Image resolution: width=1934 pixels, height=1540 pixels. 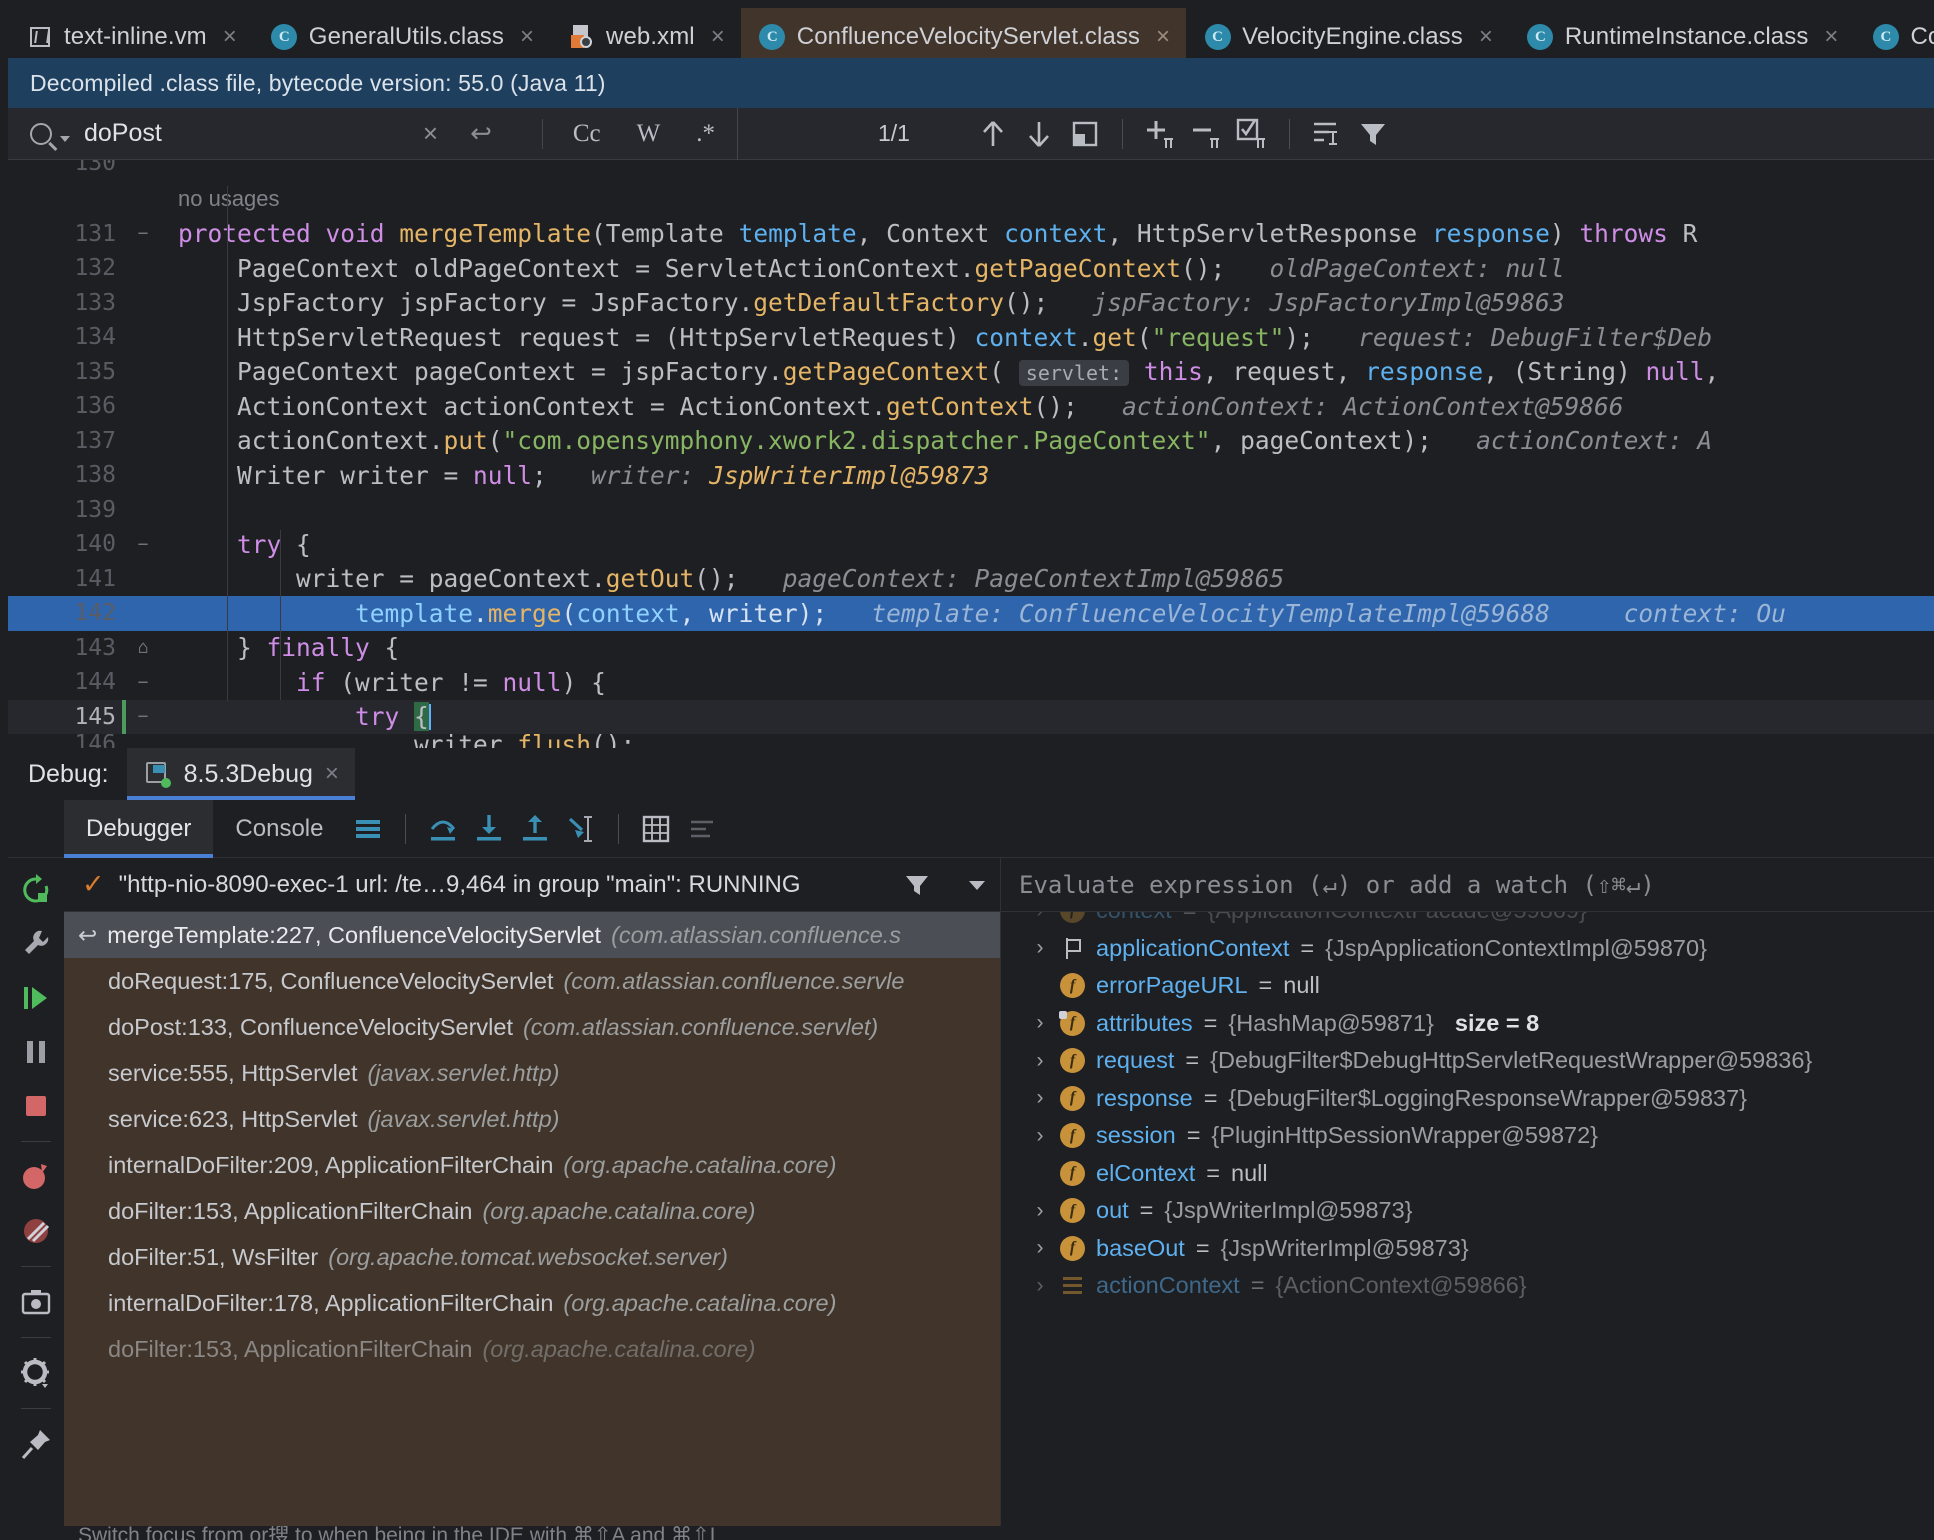 I want to click on words-toggle: W, so click(x=649, y=134).